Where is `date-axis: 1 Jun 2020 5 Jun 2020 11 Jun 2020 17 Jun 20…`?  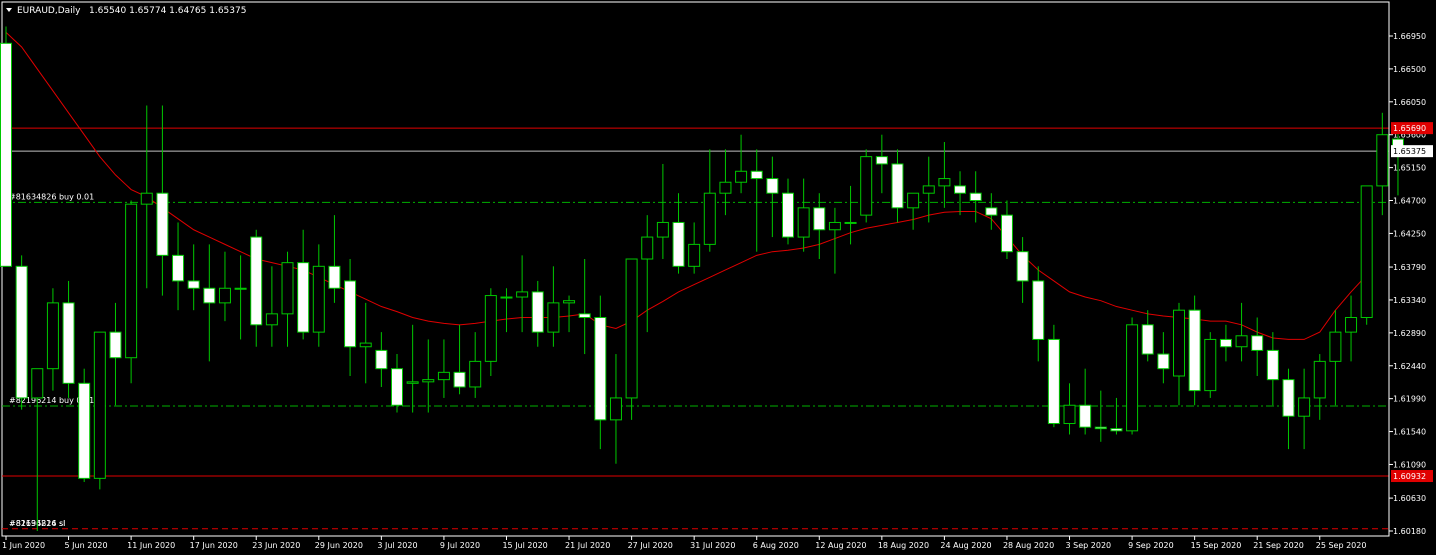 date-axis: 1 Jun 2020 5 Jun 2020 11 Jun 2020 17 Jun 20… is located at coordinates (684, 543).